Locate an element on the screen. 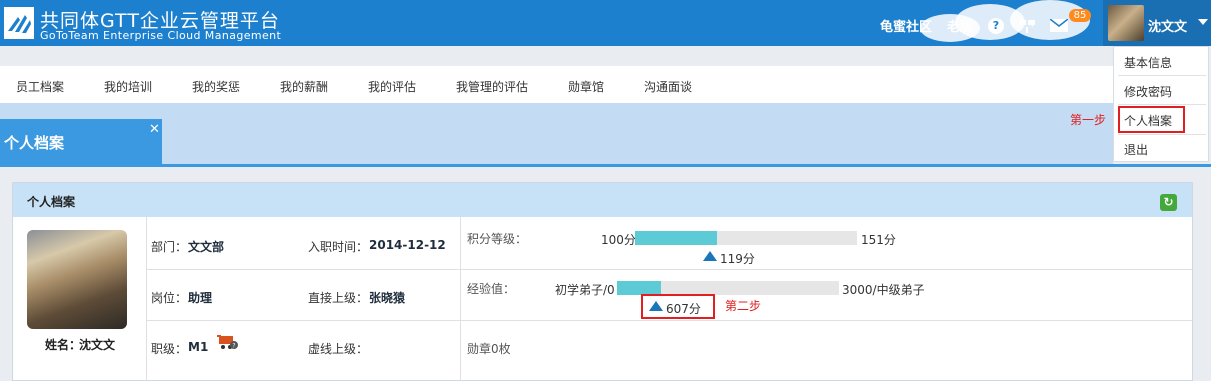 The height and width of the screenshot is (381, 1211). logo-icon is located at coordinates (19, 23).